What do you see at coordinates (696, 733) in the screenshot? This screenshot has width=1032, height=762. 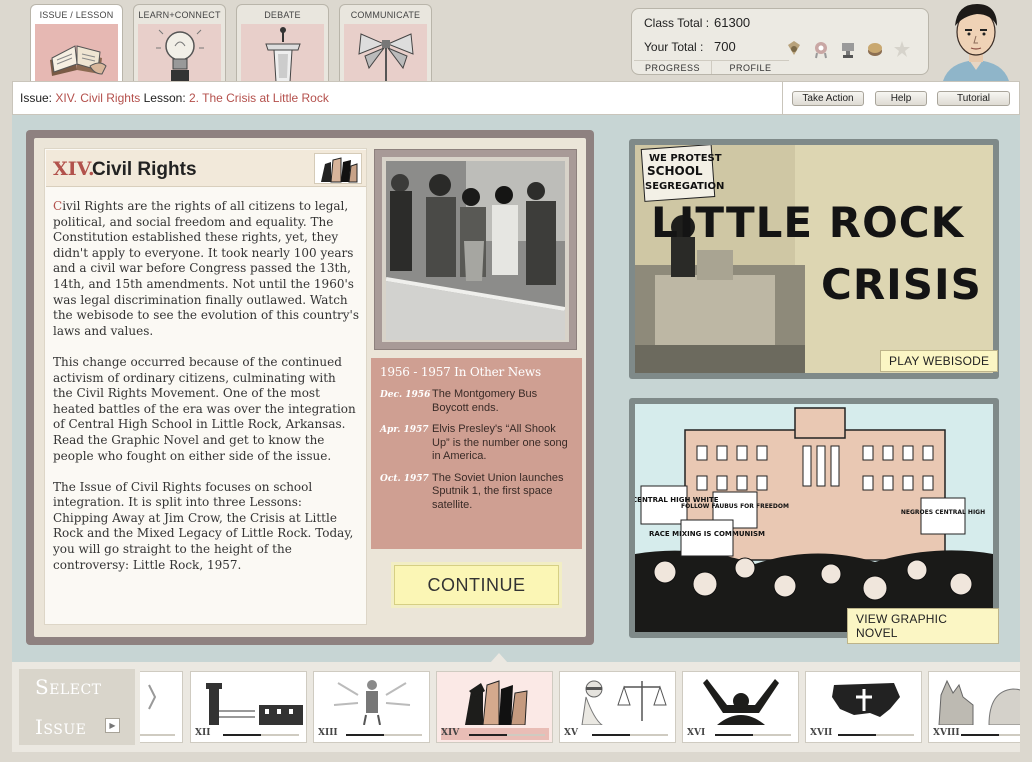 I see `issue-number: XVI` at bounding box center [696, 733].